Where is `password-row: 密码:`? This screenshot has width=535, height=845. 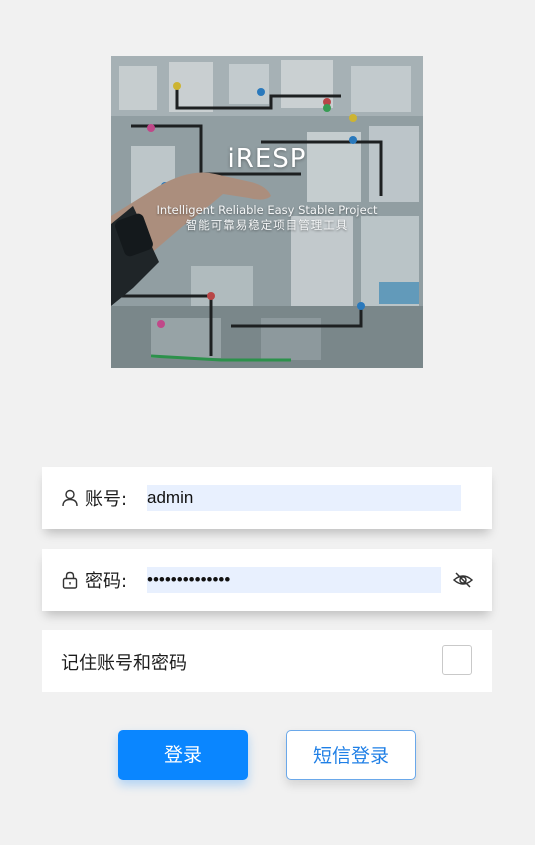 password-row: 密码: is located at coordinates (267, 580).